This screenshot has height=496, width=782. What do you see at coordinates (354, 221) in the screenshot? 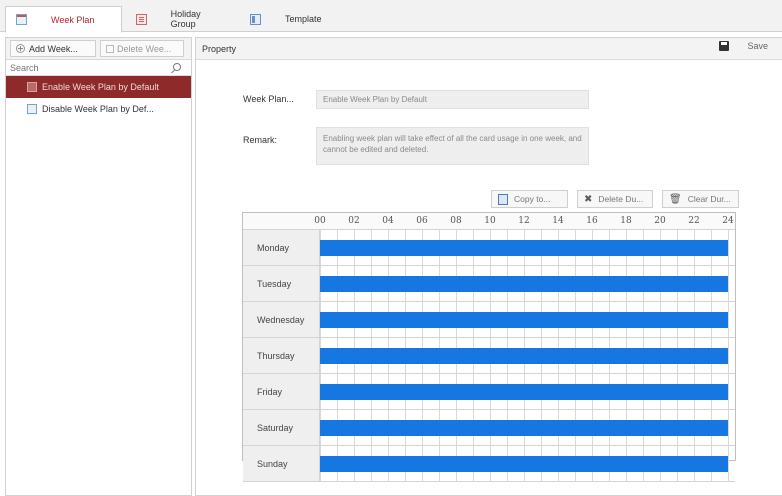
I see `hour-tick-label: 02` at bounding box center [354, 221].